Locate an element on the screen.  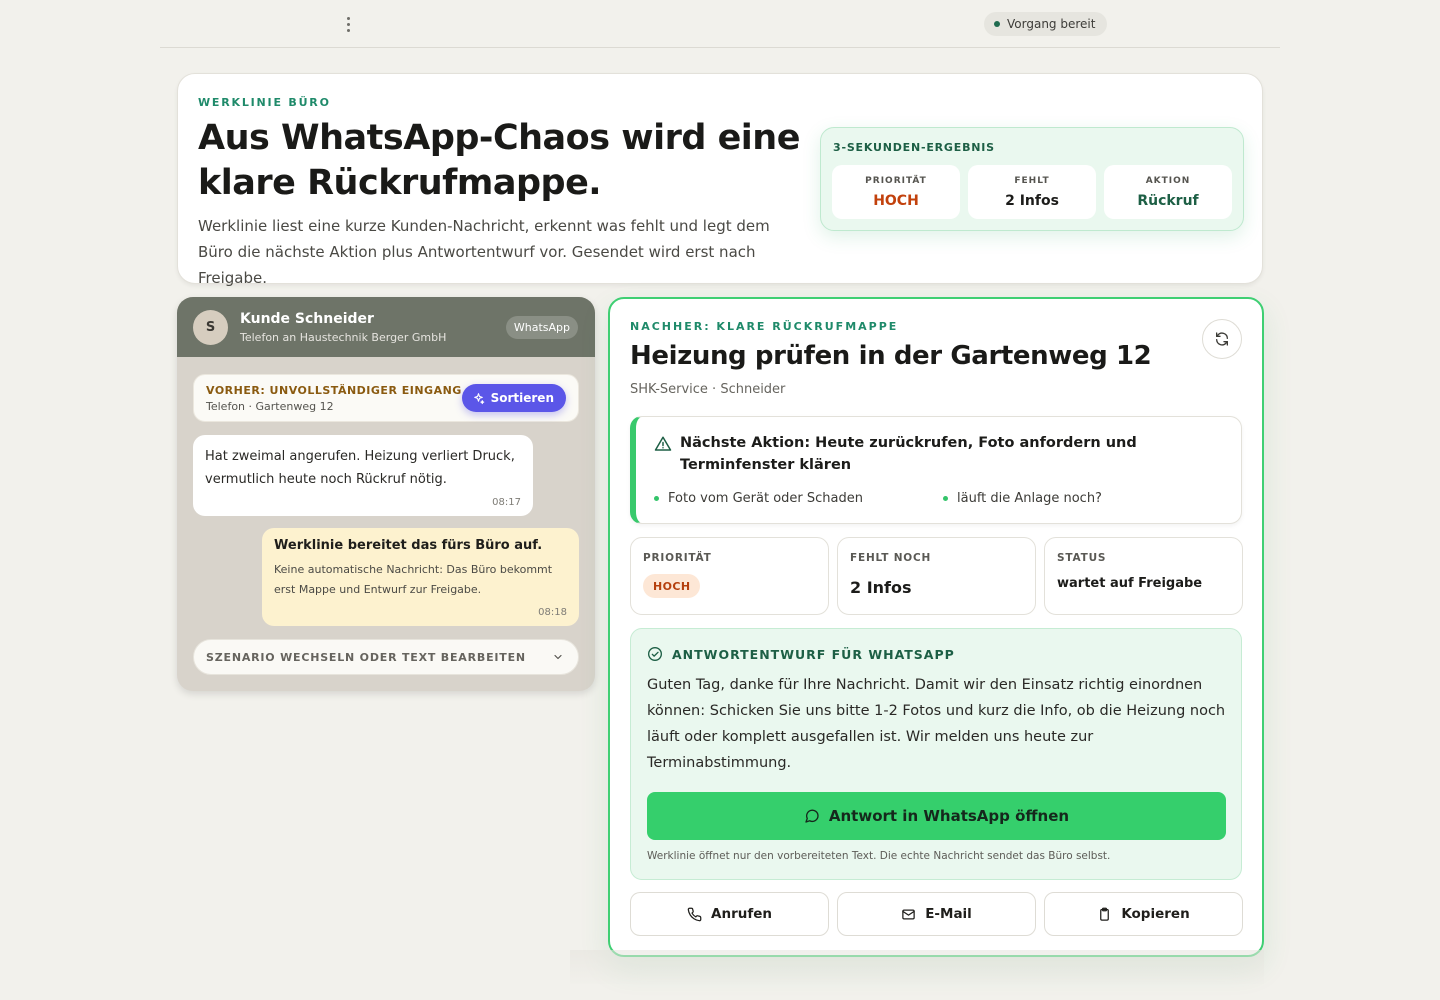
stat-value: wartet auf Freigabe is located at coordinates (1130, 583).